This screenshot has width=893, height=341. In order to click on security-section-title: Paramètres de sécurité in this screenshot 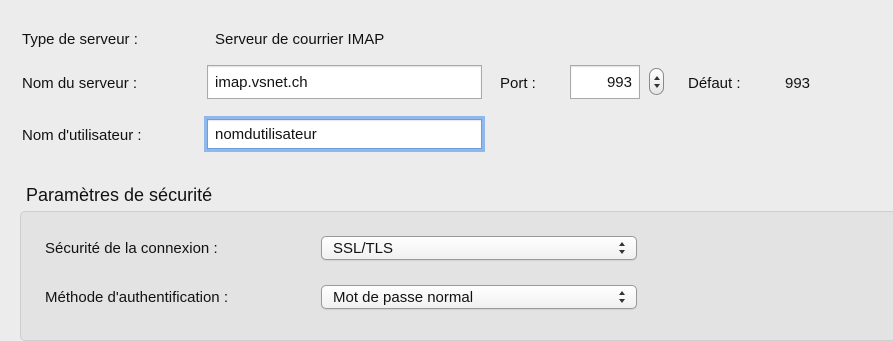, I will do `click(119, 195)`.